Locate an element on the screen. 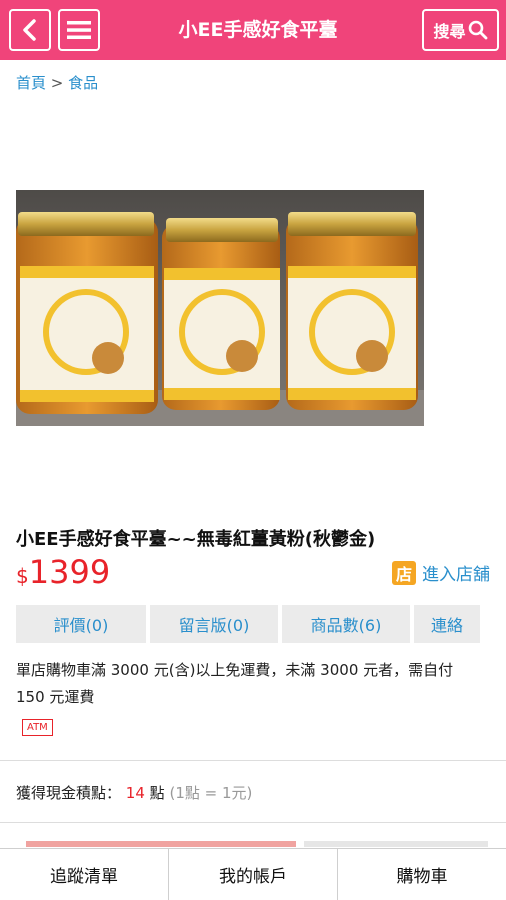  cash-points: 獲得現金積點： 14 點 (1點 = 1元) is located at coordinates (134, 792).